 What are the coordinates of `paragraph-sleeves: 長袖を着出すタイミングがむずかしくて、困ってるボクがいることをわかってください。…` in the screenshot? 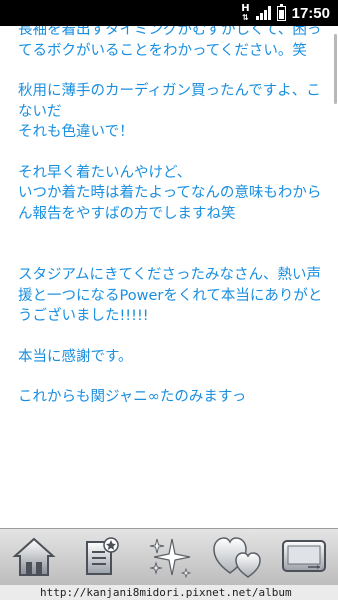 It's located at (170, 42).